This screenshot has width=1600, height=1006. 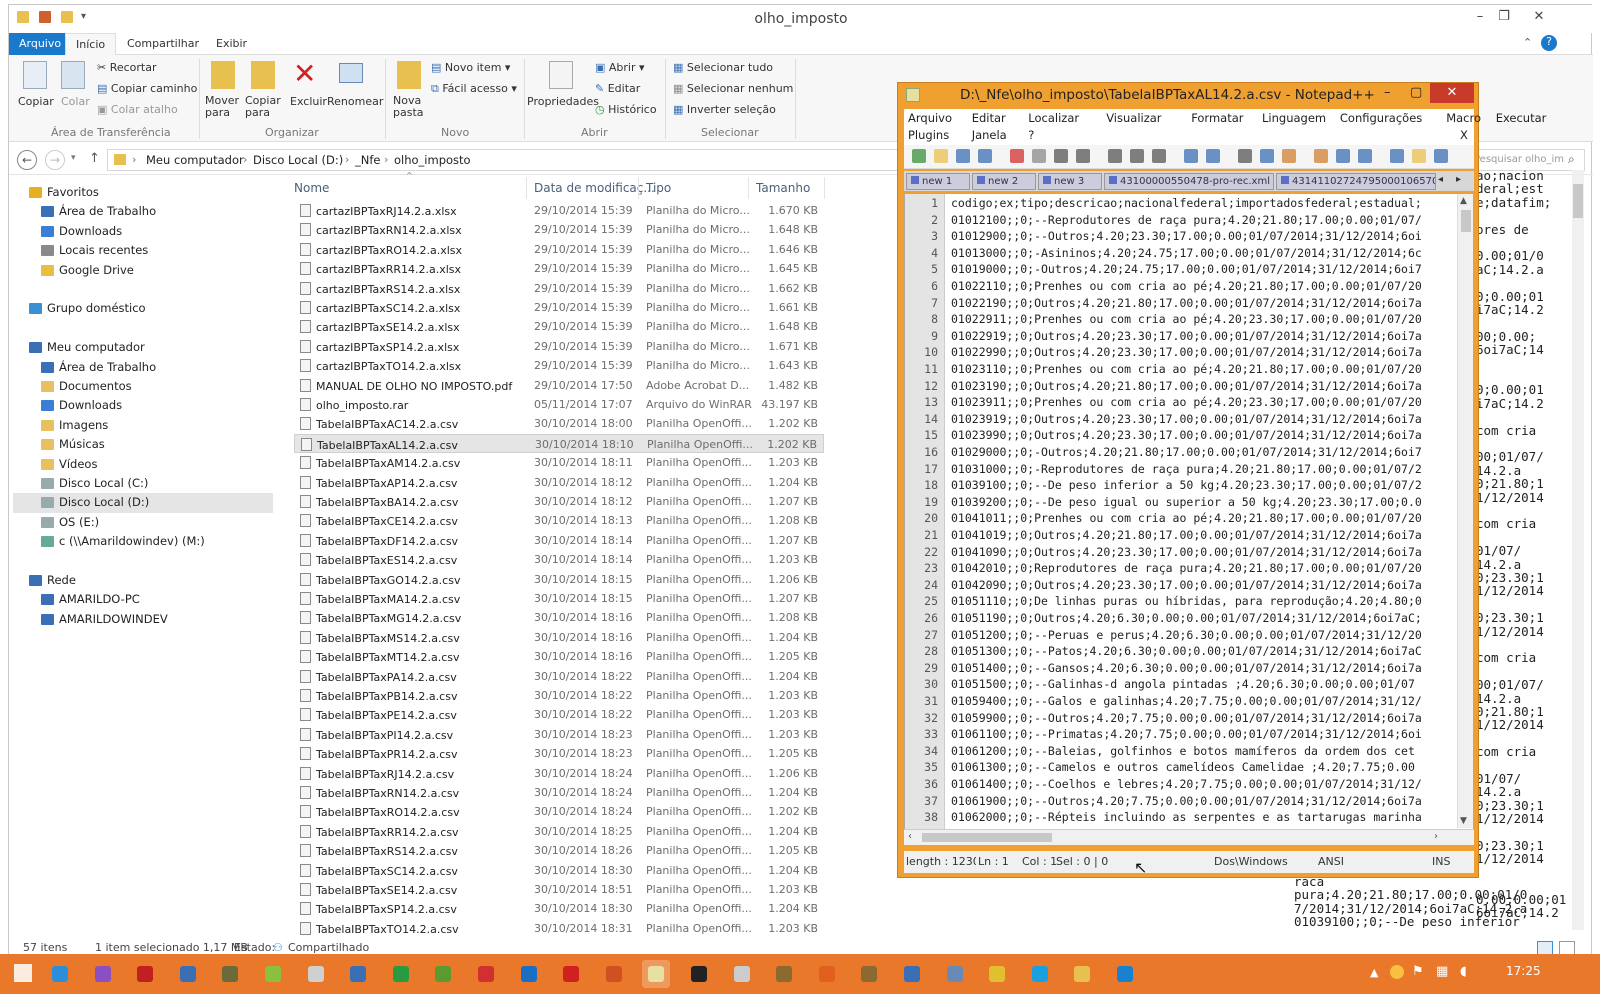 I want to click on nav-item: Vídeos, so click(x=143, y=464).